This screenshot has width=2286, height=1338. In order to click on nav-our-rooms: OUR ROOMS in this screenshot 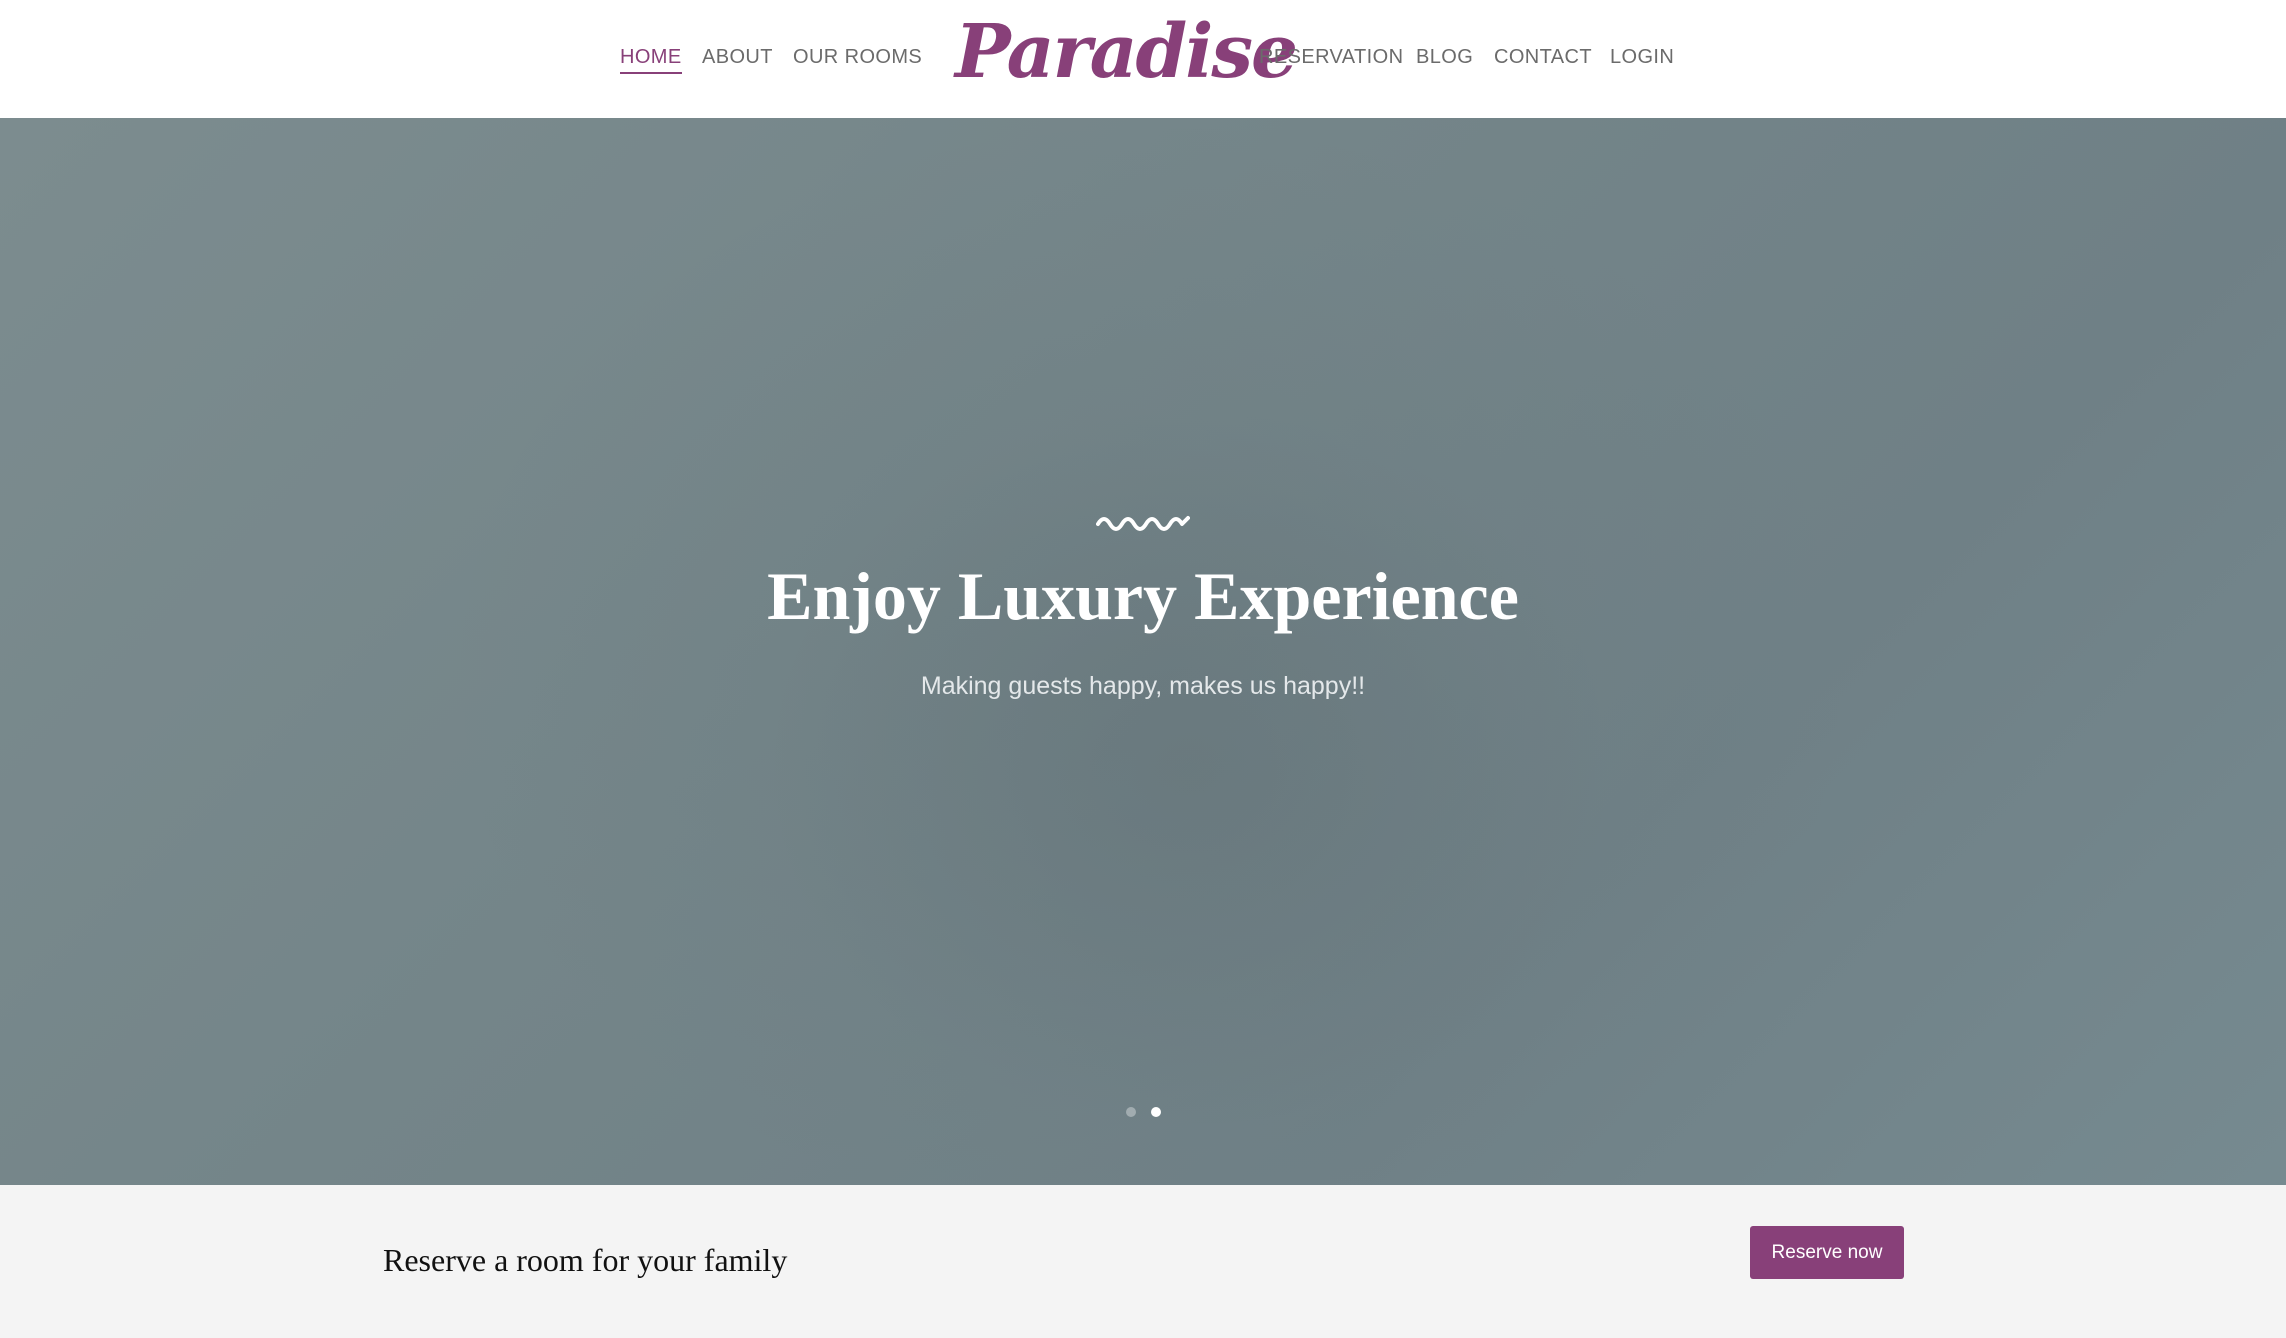, I will do `click(857, 57)`.